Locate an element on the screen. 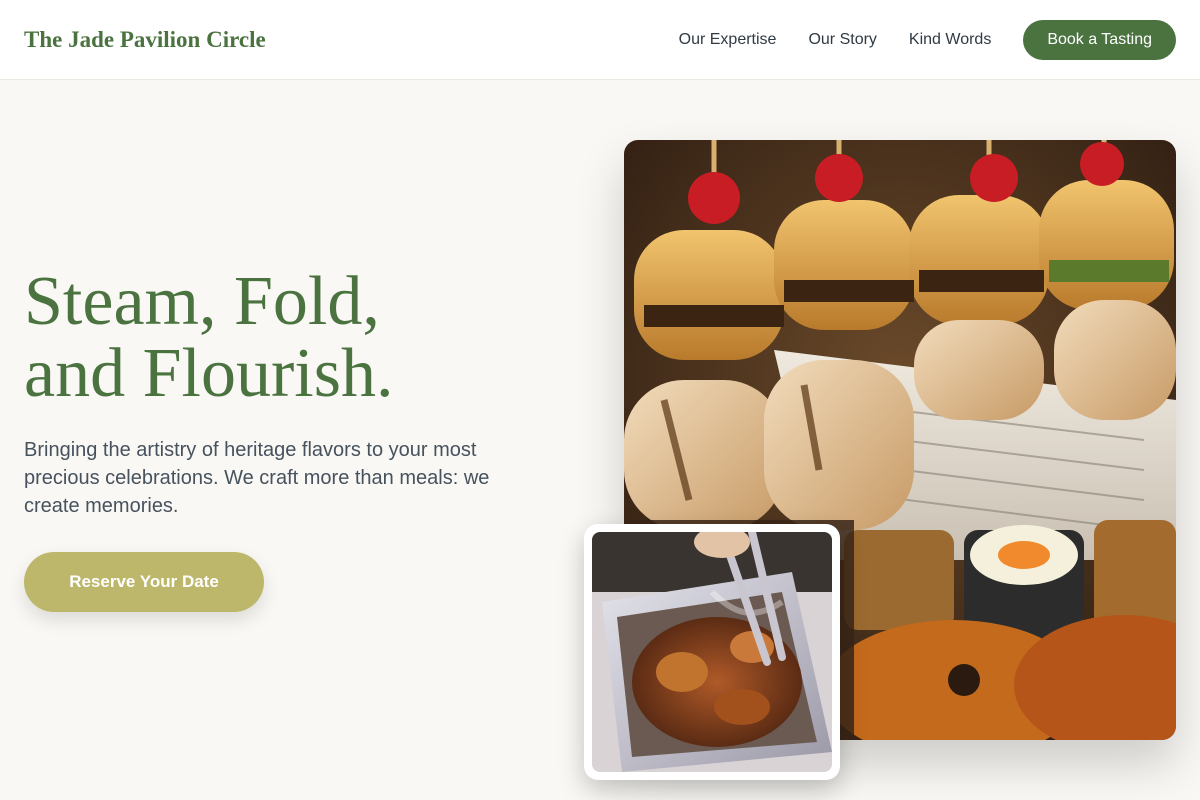 This screenshot has height=800, width=1200. hero-title: Steam, Fold, and Flourish. is located at coordinates (208, 338).